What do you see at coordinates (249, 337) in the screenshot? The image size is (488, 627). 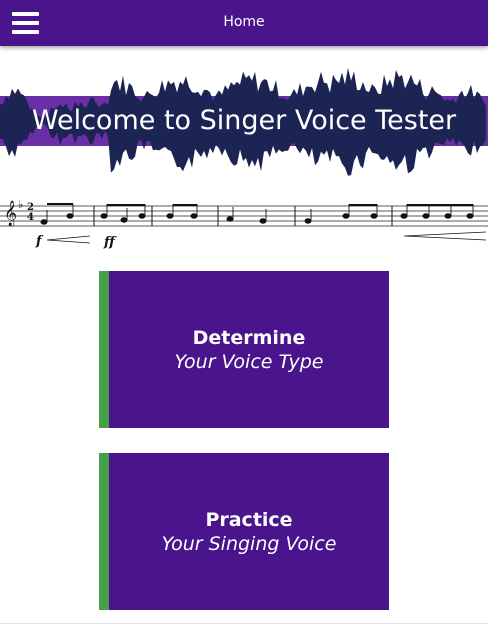 I see `card-title: Determine` at bounding box center [249, 337].